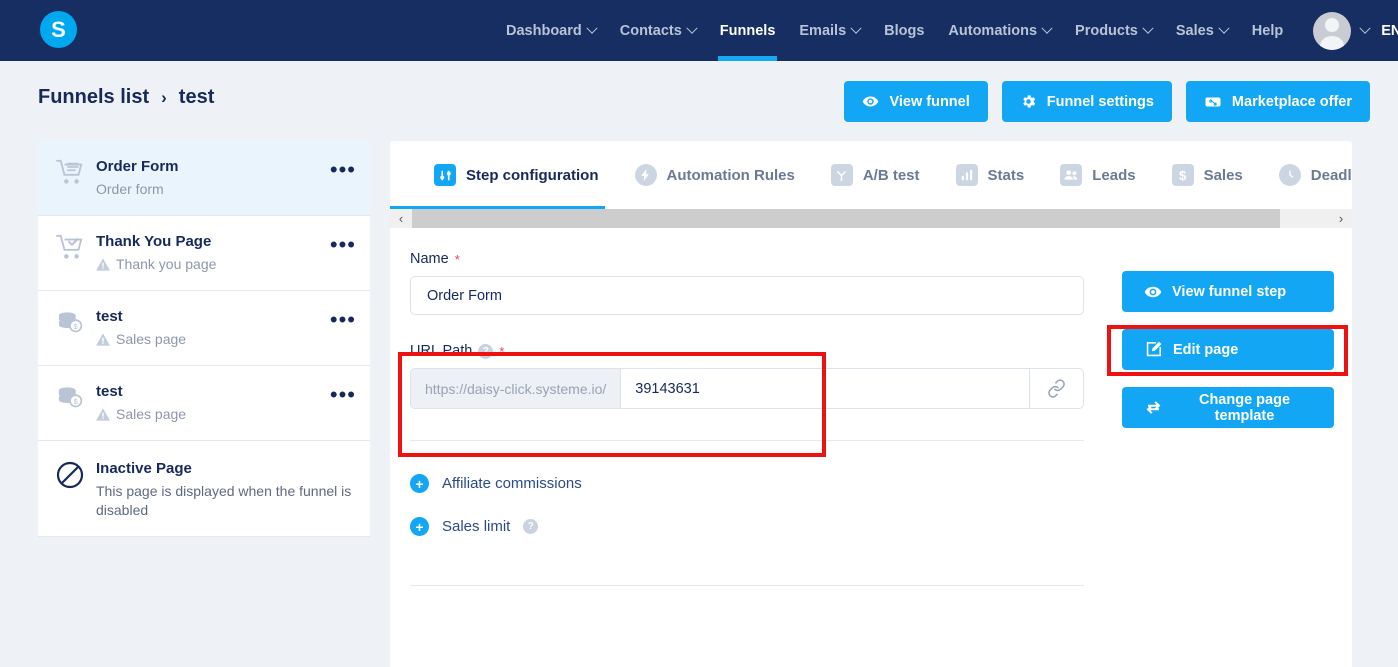 The image size is (1398, 667). What do you see at coordinates (476, 526) in the screenshot?
I see `sales-limit-label: Sales limit` at bounding box center [476, 526].